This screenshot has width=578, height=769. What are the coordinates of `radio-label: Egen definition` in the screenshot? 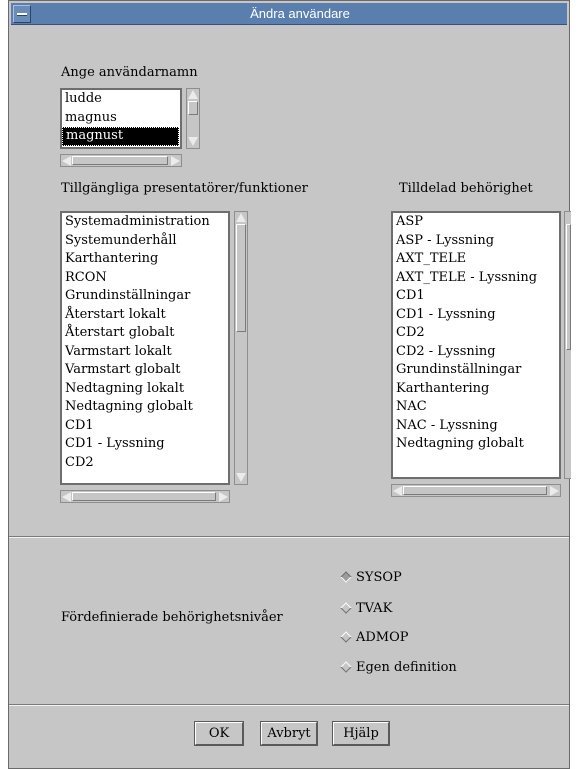 It's located at (406, 667).